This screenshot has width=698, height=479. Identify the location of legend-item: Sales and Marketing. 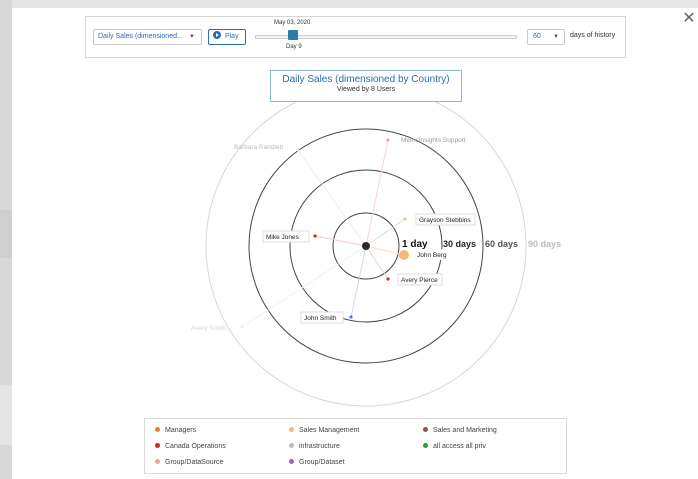
(460, 430).